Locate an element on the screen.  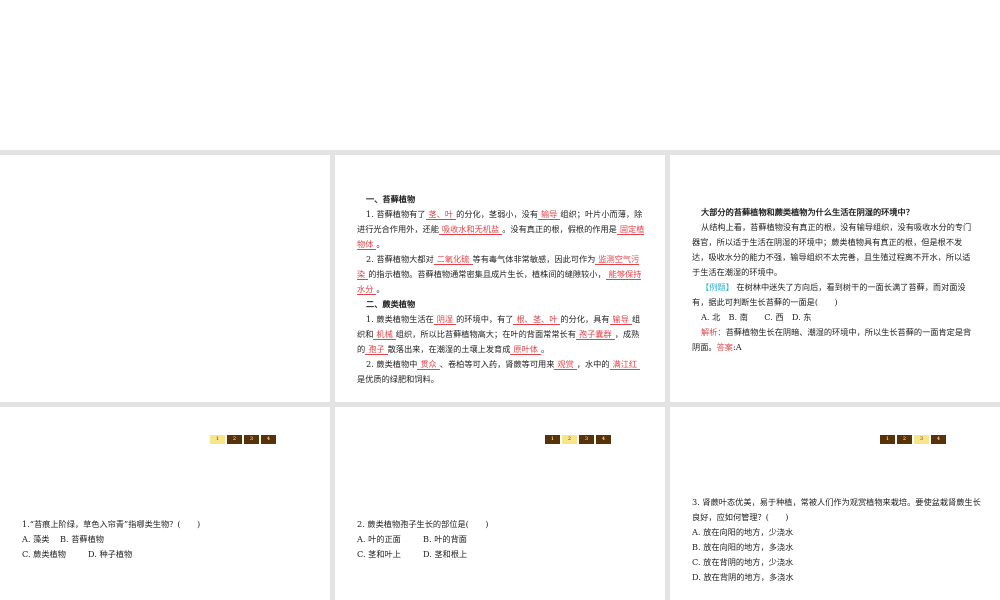
example-tag: 【例题】 is located at coordinates (717, 287).